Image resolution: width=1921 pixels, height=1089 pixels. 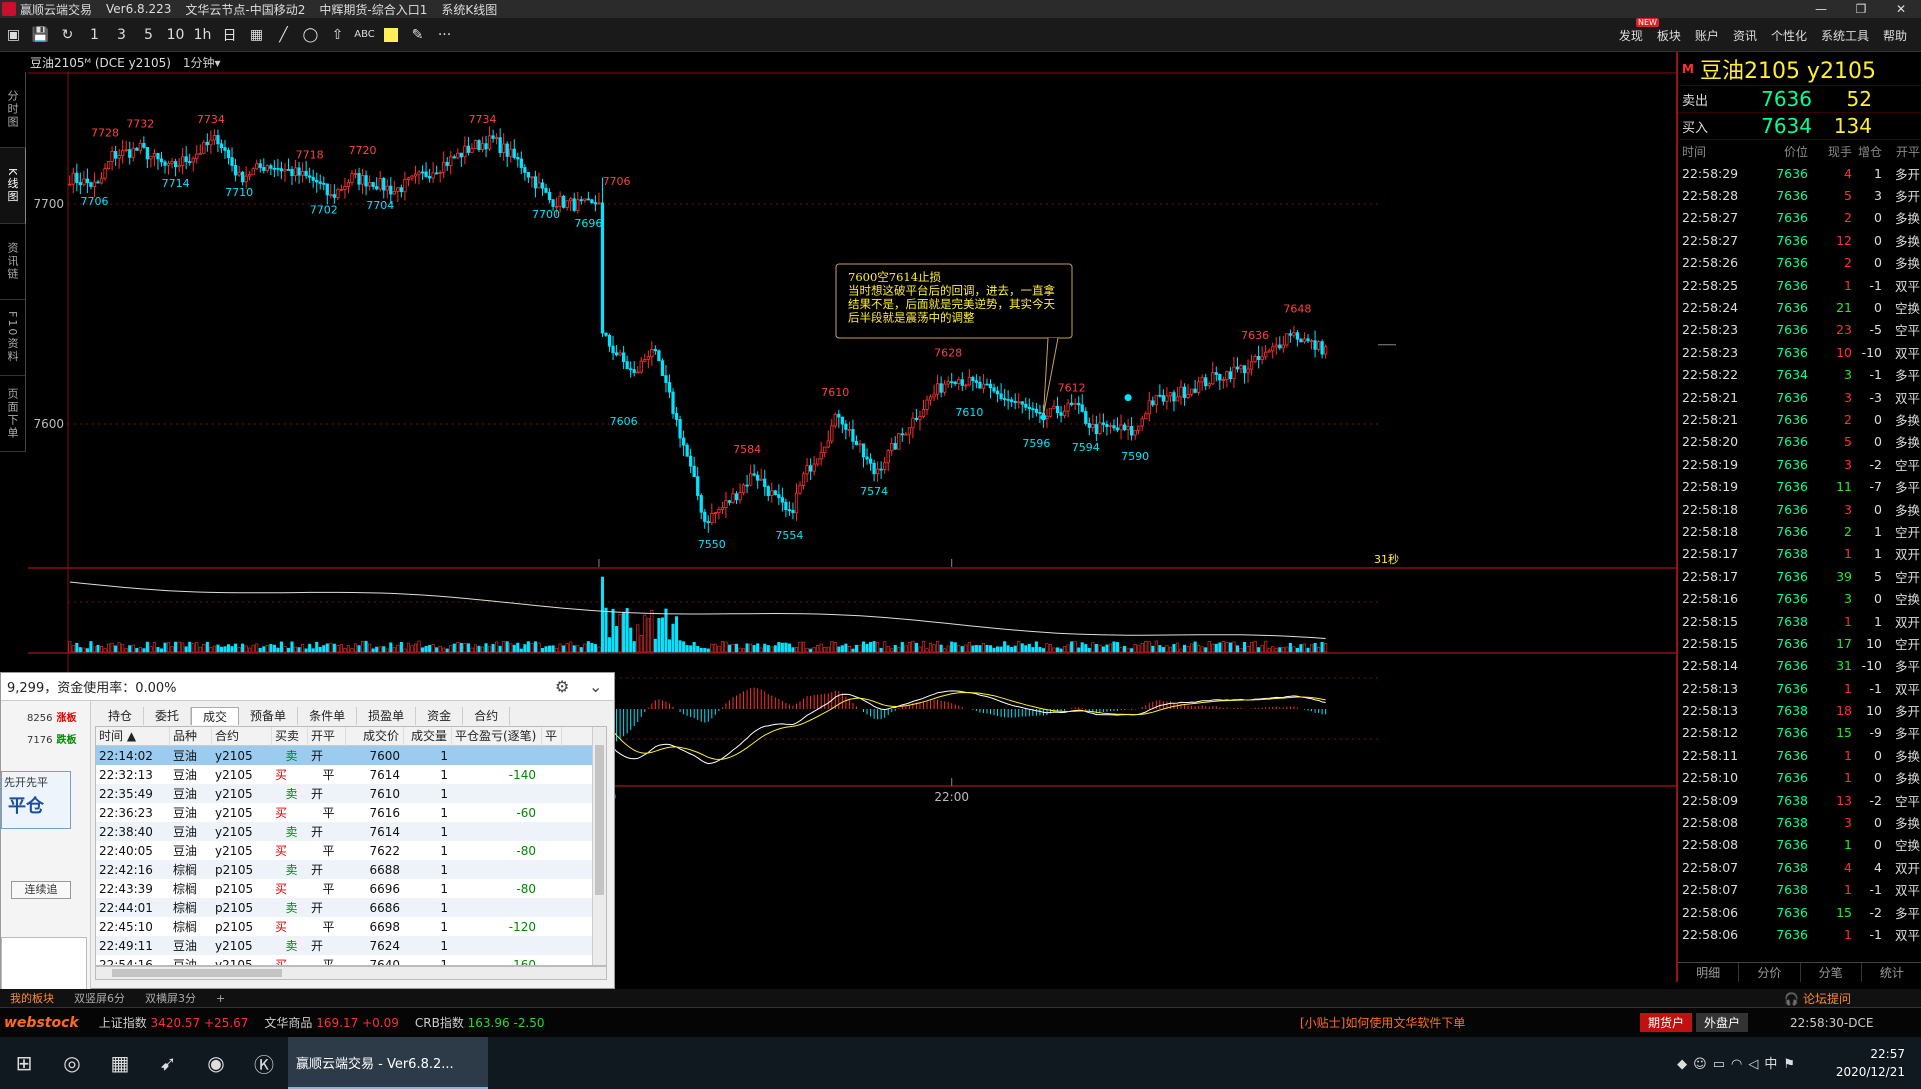 What do you see at coordinates (1817, 998) in the screenshot?
I see `forum-link: 🎧 论坛提问` at bounding box center [1817, 998].